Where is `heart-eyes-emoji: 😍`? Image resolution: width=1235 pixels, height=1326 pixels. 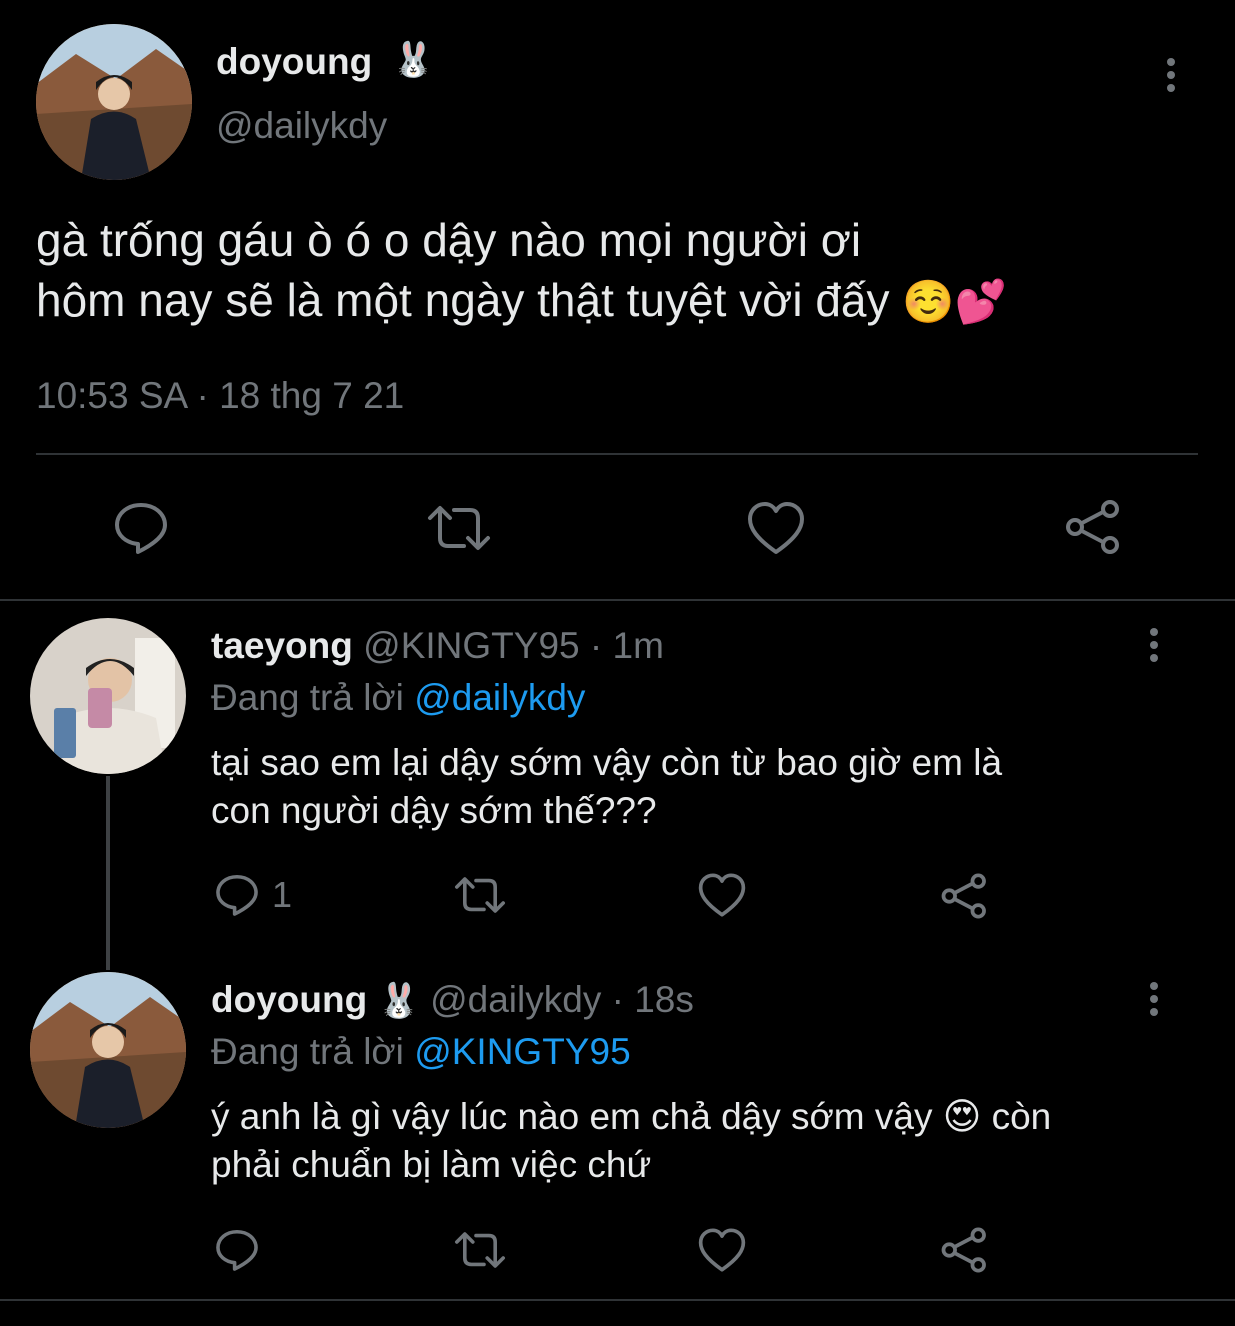 heart-eyes-emoji: 😍 is located at coordinates (962, 1116).